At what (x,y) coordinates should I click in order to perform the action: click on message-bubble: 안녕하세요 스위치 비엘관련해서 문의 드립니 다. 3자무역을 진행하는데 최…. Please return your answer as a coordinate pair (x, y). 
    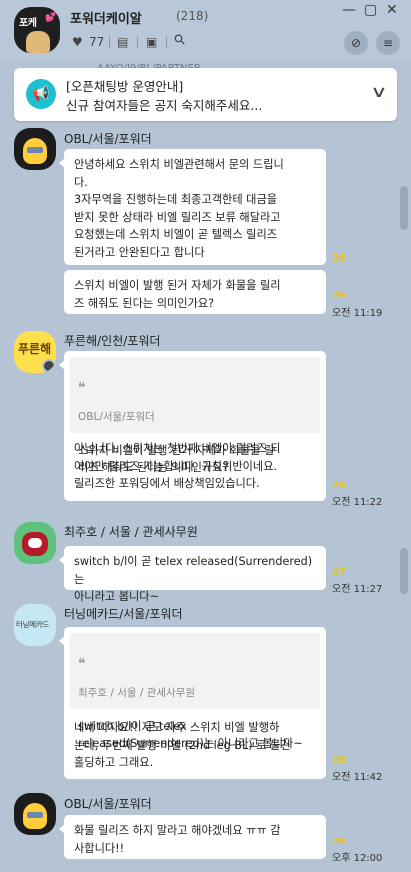
    Looking at the image, I should click on (192, 207).